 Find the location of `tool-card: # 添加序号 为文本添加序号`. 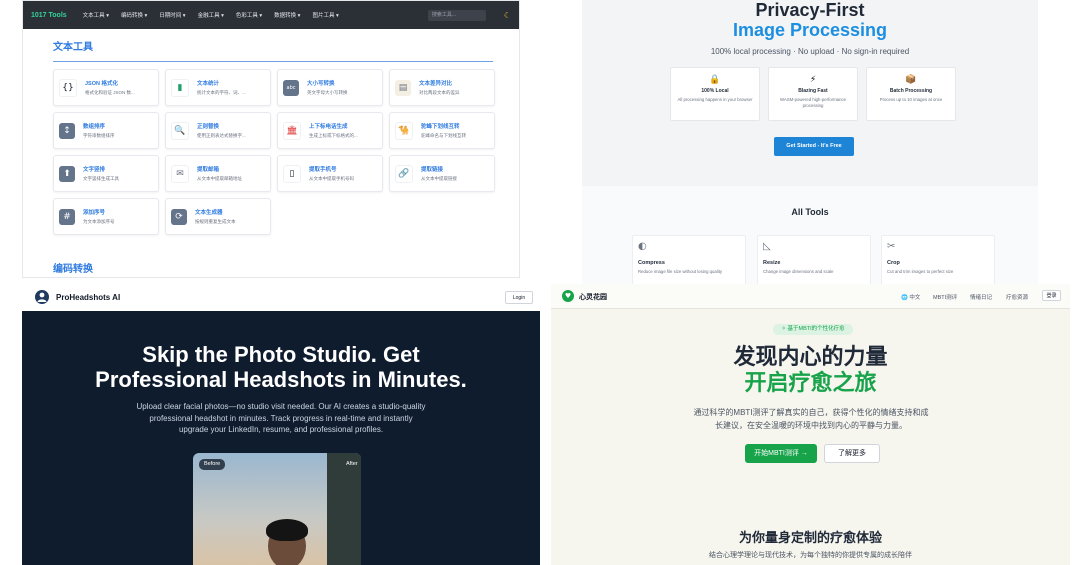

tool-card: # 添加序号 为文本添加序号 is located at coordinates (106, 216).